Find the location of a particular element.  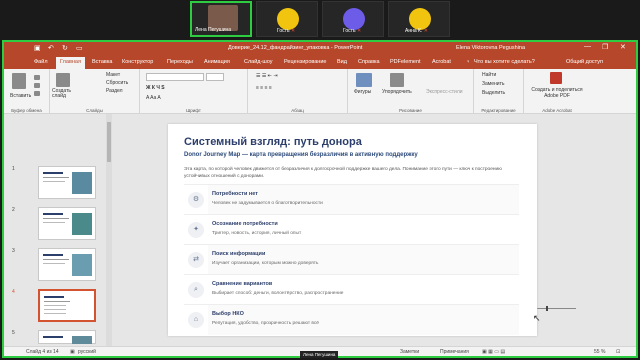

find-button: Найти is located at coordinates (489, 75).